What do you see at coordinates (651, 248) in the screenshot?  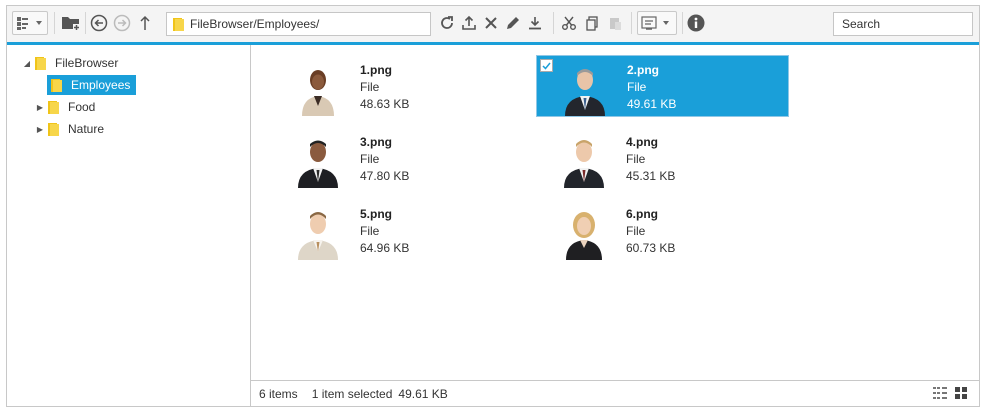 I see `file-size: 60.73 KB` at bounding box center [651, 248].